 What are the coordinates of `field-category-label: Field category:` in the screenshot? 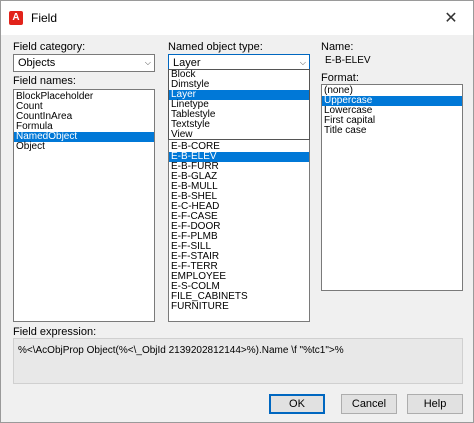 It's located at (49, 47).